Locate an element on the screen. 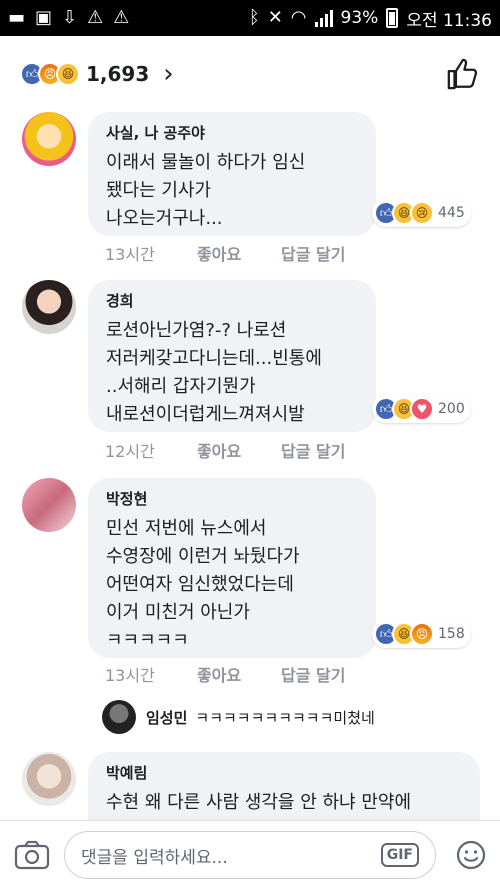 The height and width of the screenshot is (889, 500). comment-line: ..서해리 갑자기뭔가 is located at coordinates (181, 386).